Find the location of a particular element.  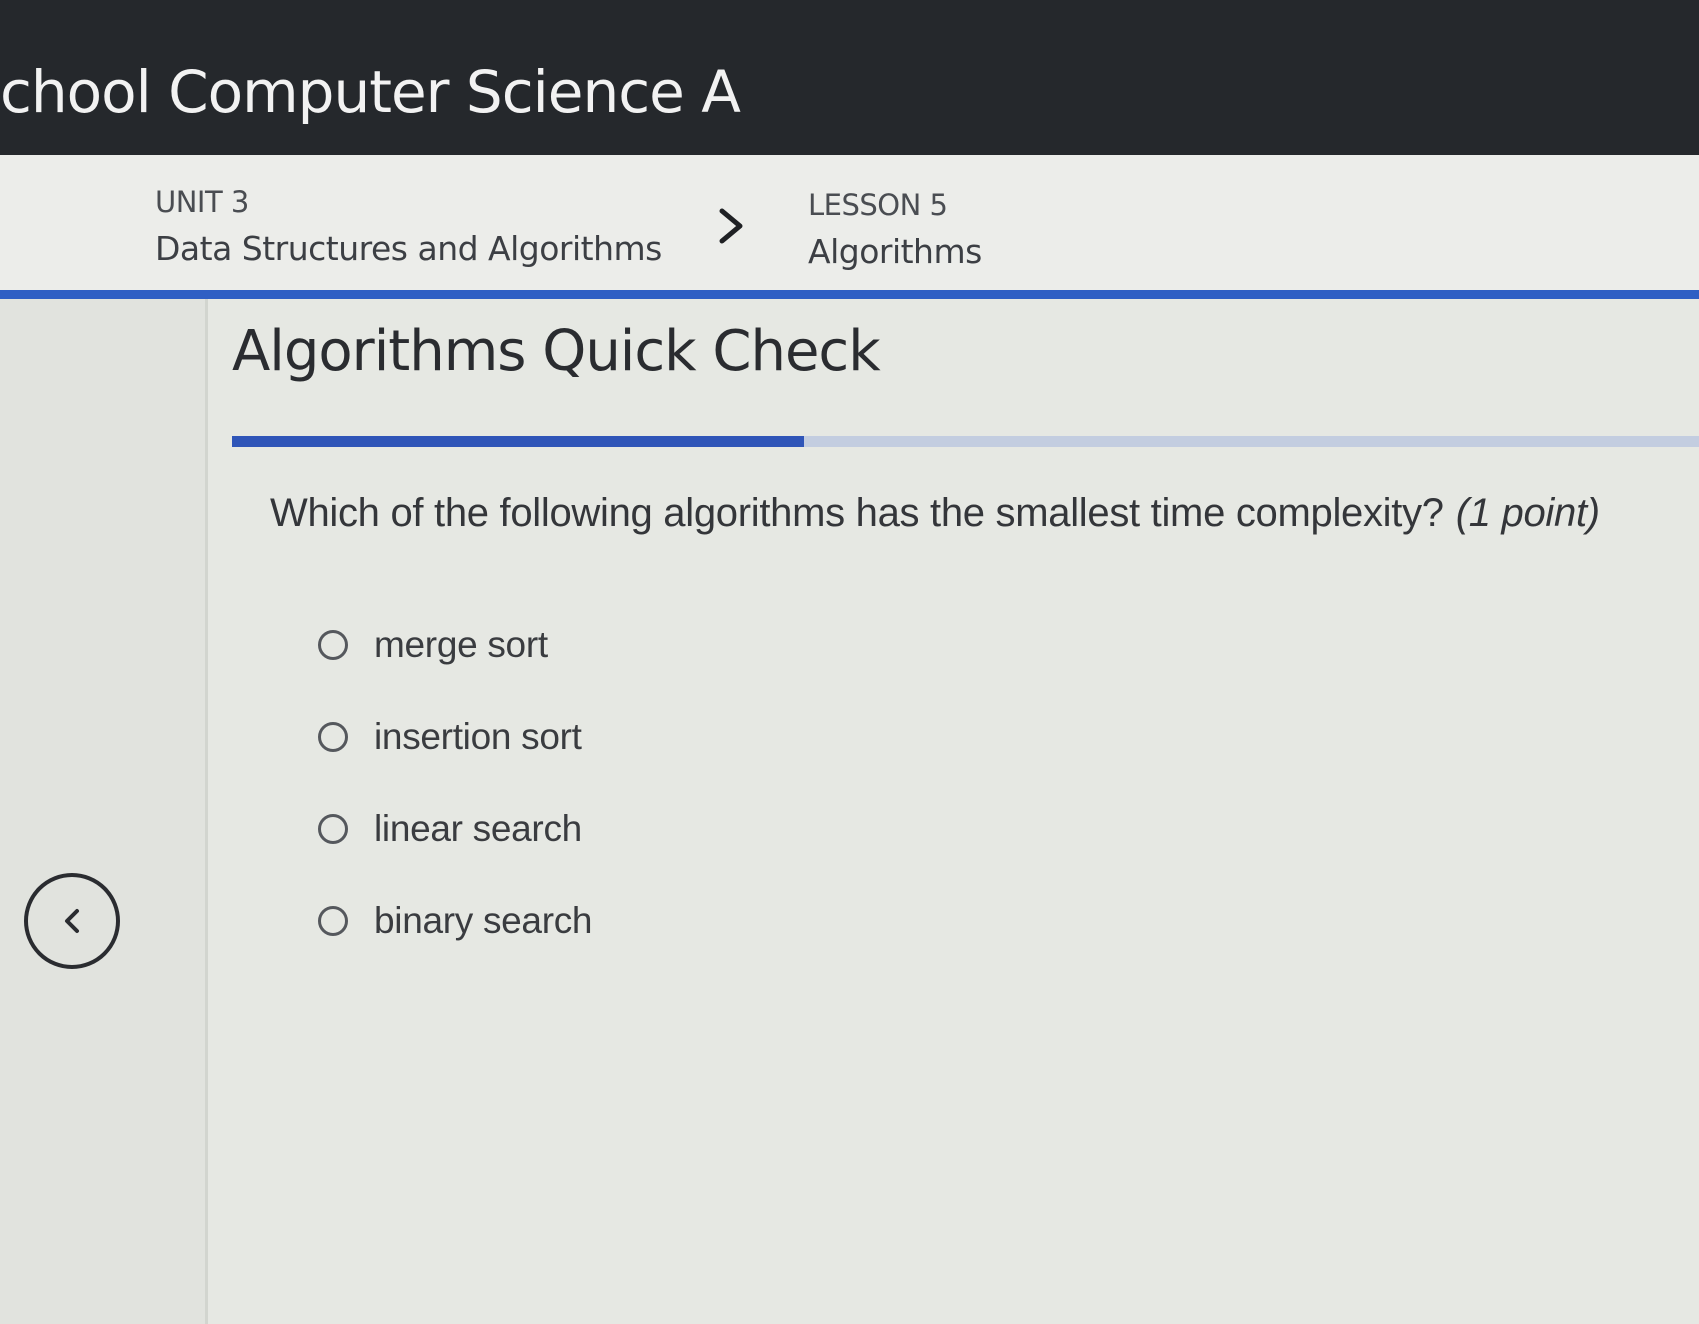

answer-option-binary-search: binary search is located at coordinates (455, 921).